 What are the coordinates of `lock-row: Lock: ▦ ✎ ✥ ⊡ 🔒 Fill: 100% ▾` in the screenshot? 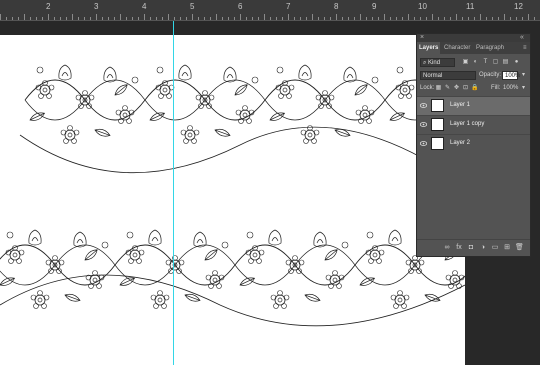 It's located at (473, 88).